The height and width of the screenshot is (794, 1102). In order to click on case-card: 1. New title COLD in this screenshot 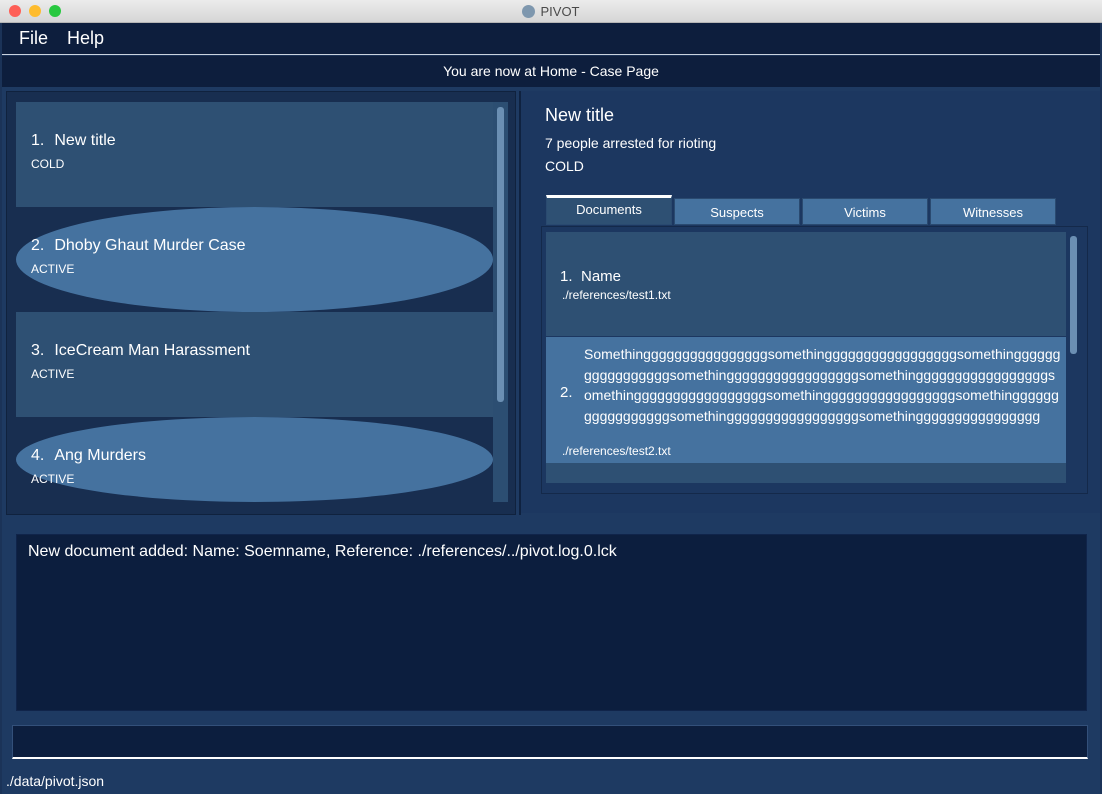, I will do `click(254, 154)`.